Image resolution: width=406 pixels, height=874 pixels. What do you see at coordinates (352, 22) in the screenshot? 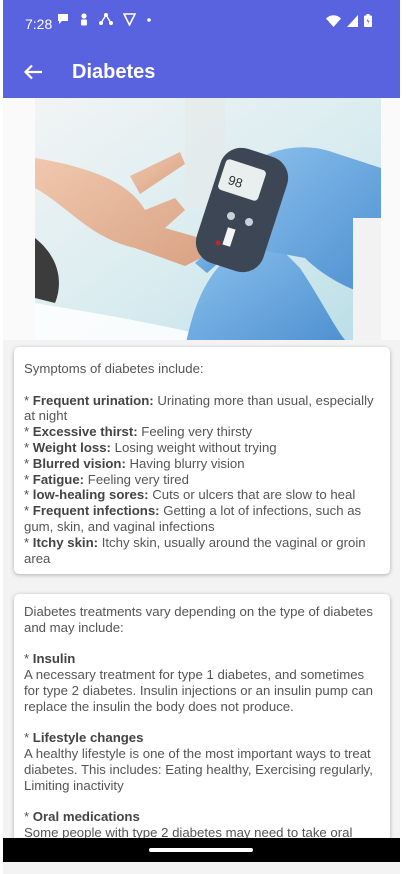
I see `signal-icon` at bounding box center [352, 22].